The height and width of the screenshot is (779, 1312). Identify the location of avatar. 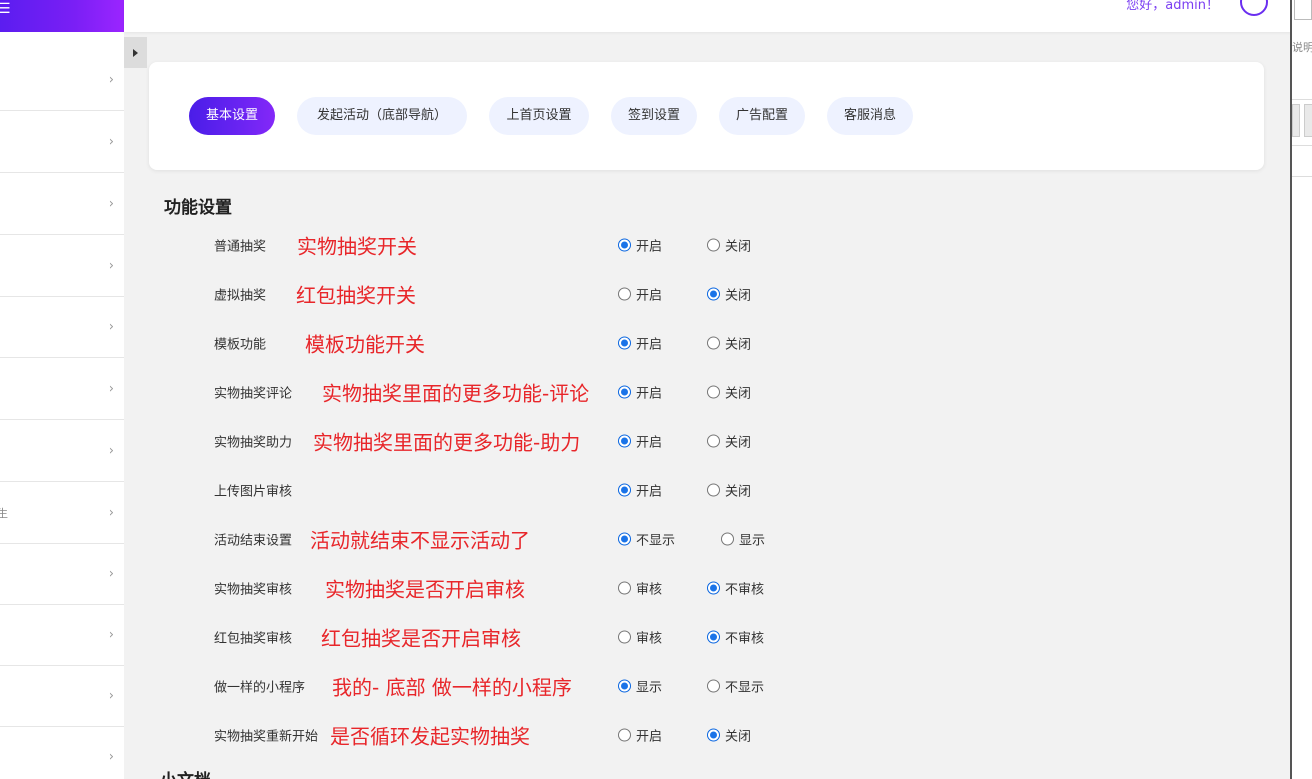
(1254, 8).